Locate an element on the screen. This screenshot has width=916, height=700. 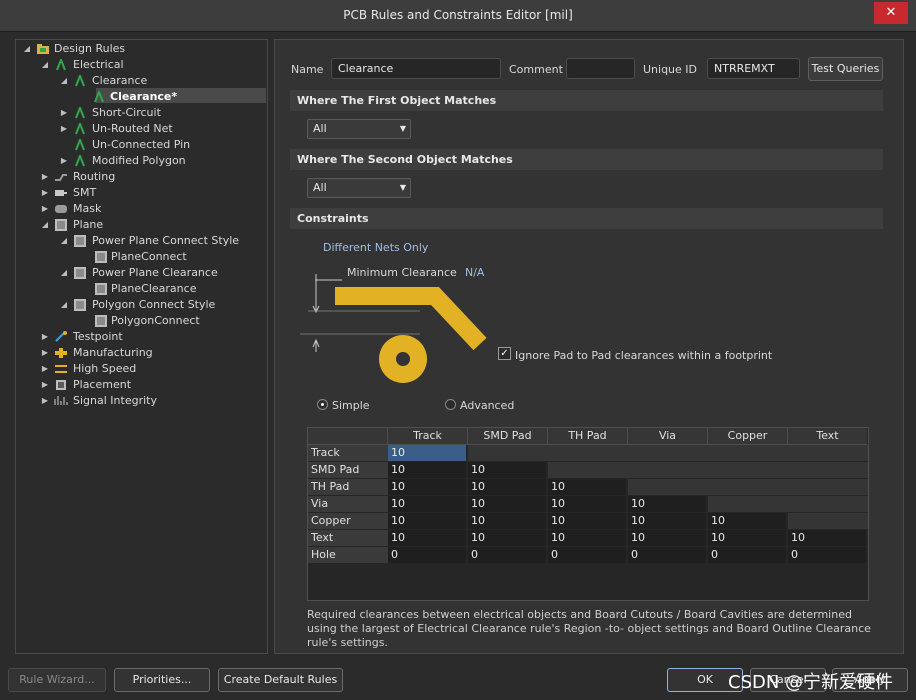
combo-value: All is located at coordinates (320, 128).